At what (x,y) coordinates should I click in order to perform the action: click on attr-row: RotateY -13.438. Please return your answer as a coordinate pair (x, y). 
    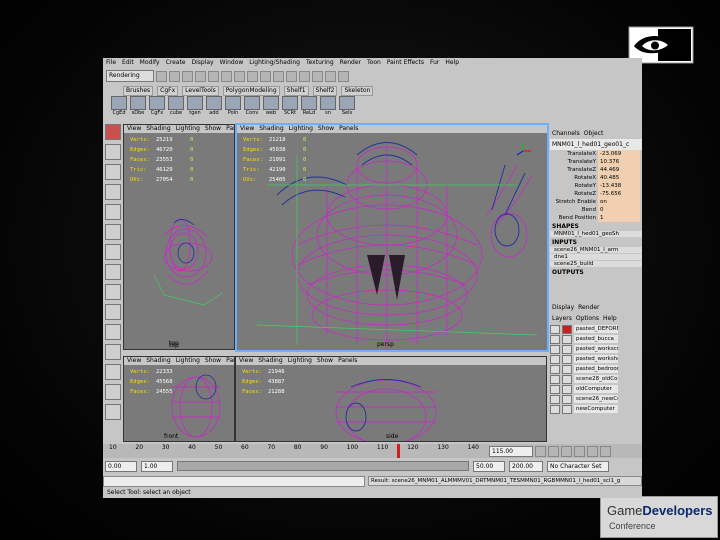
    Looking at the image, I should click on (596, 186).